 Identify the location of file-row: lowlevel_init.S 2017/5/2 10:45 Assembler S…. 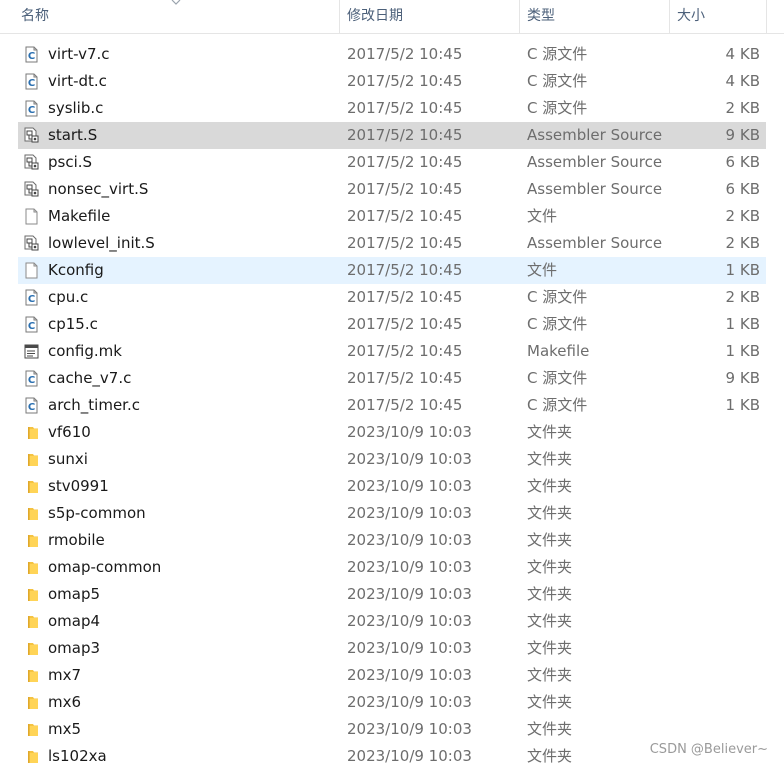
(392, 243).